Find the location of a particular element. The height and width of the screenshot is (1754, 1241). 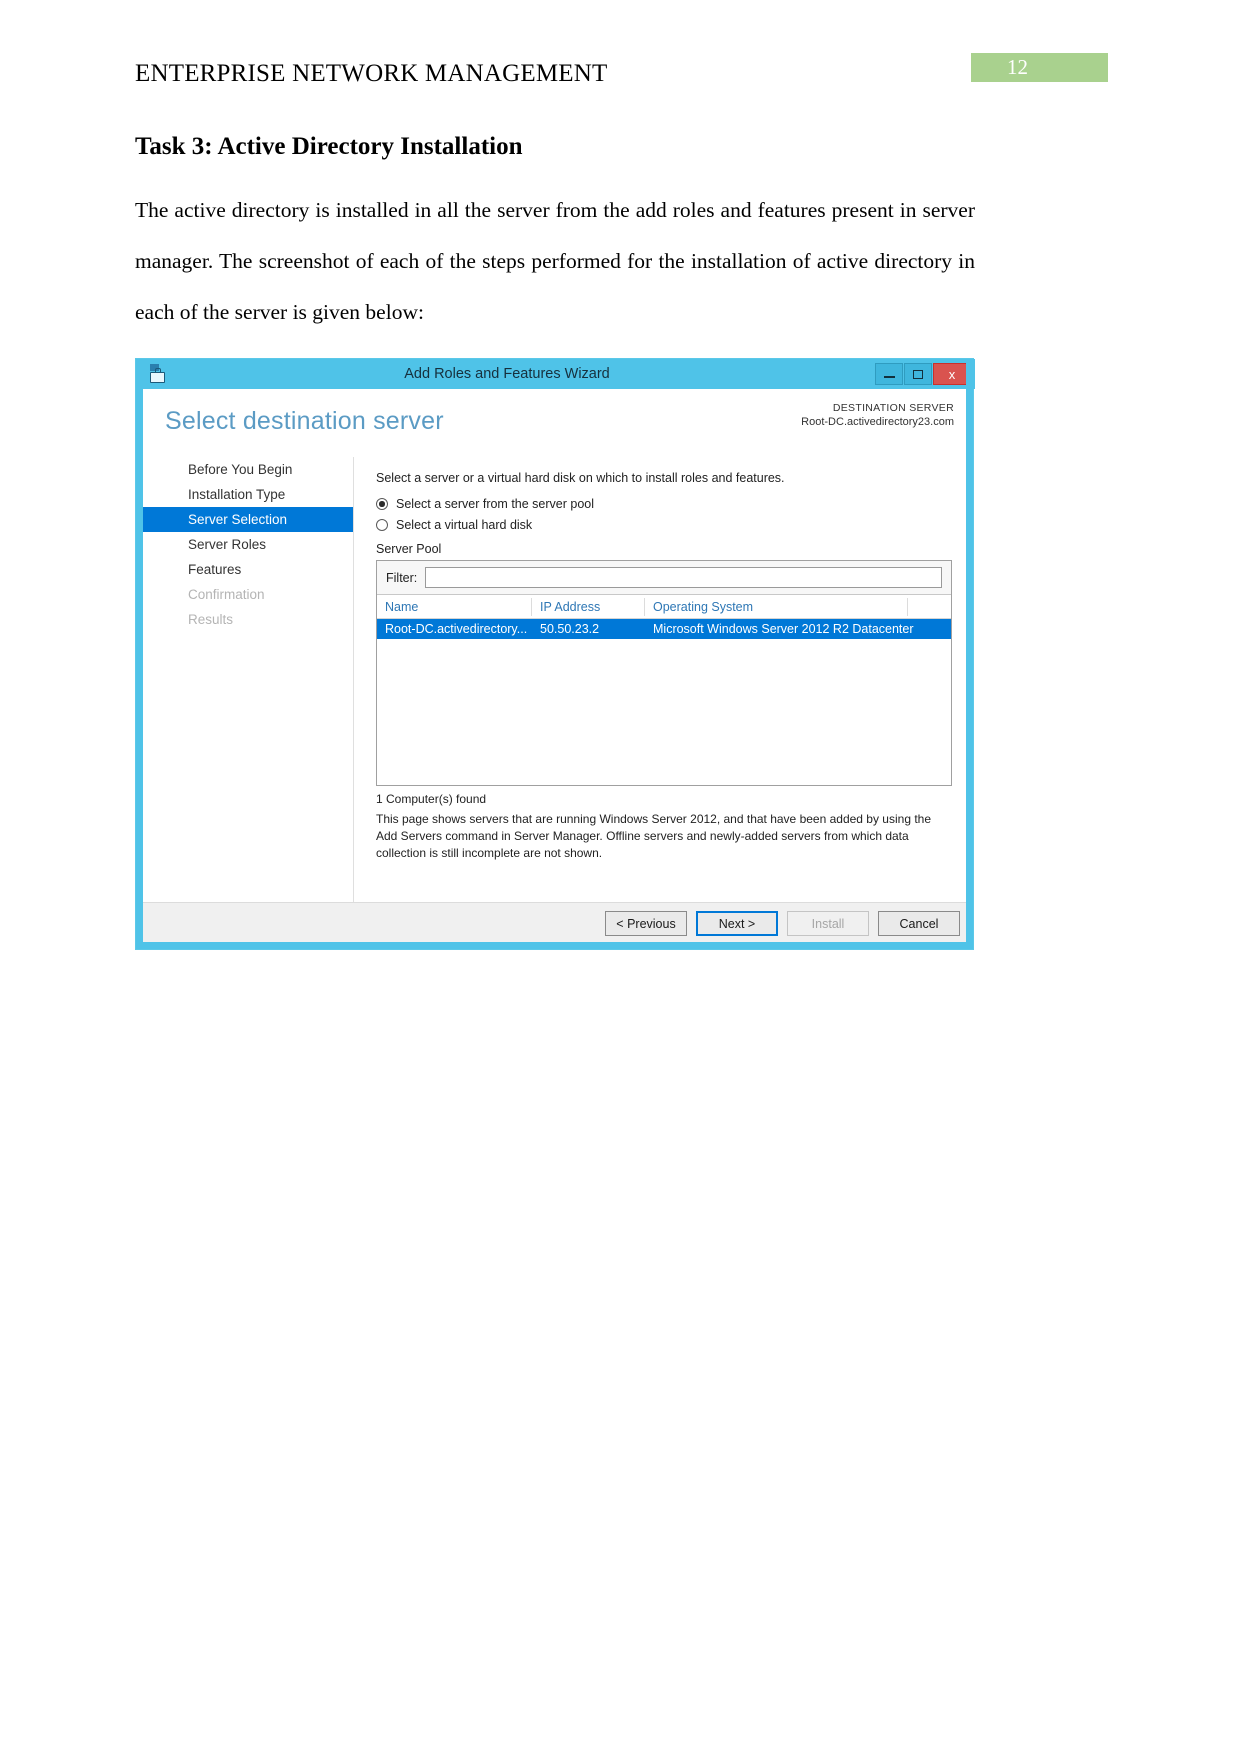

document-header: ENTERPRISE NETWORK MANAGEMENT is located at coordinates (585, 74).